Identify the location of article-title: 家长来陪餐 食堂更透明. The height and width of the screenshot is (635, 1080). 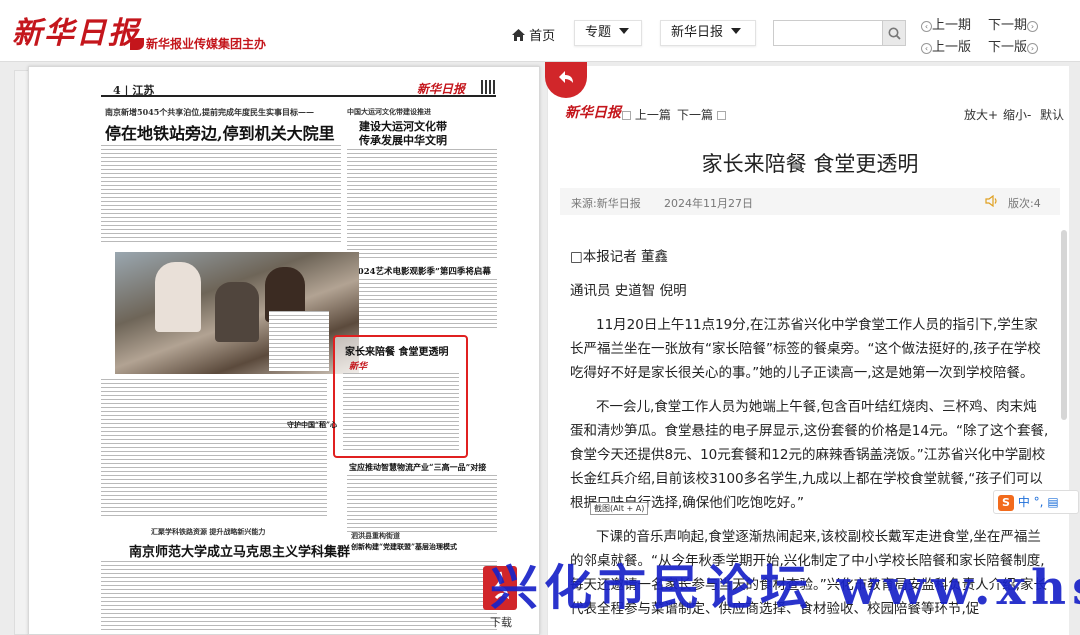
(810, 164).